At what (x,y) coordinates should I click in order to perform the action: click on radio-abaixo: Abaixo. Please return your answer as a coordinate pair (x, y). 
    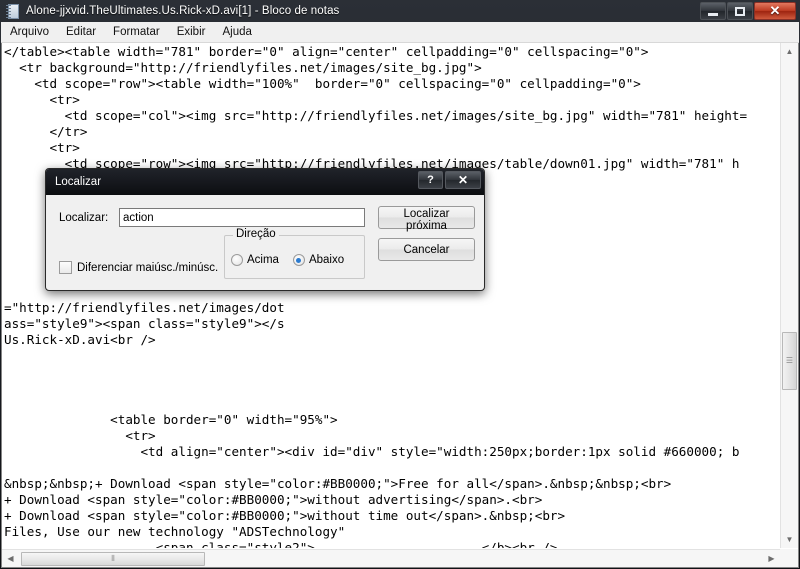
    Looking at the image, I should click on (318, 260).